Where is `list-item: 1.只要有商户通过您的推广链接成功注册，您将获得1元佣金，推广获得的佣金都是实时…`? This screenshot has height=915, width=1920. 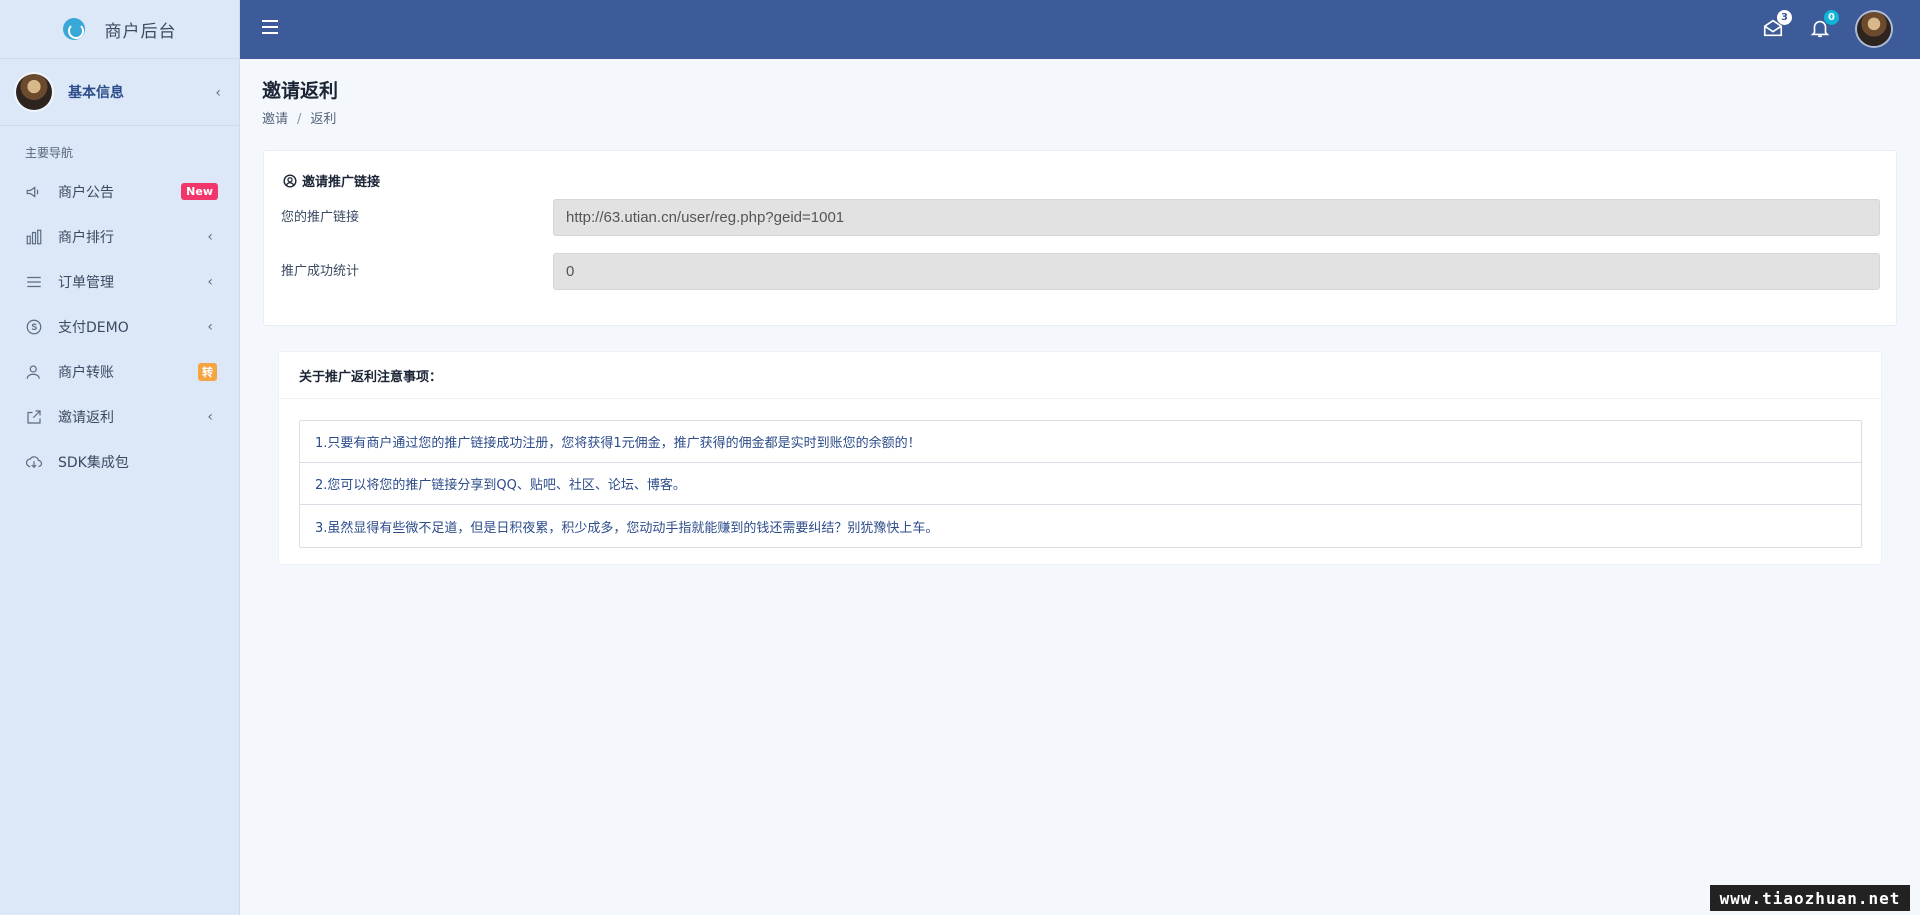
list-item: 1.只要有商户通过您的推广链接成功注册，您将获得1元佣金，推广获得的佣金都是实时… is located at coordinates (1080, 442).